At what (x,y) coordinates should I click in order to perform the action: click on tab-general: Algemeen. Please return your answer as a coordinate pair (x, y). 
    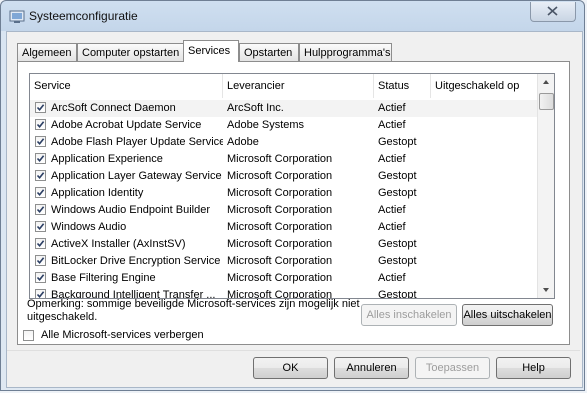
    Looking at the image, I should click on (47, 52).